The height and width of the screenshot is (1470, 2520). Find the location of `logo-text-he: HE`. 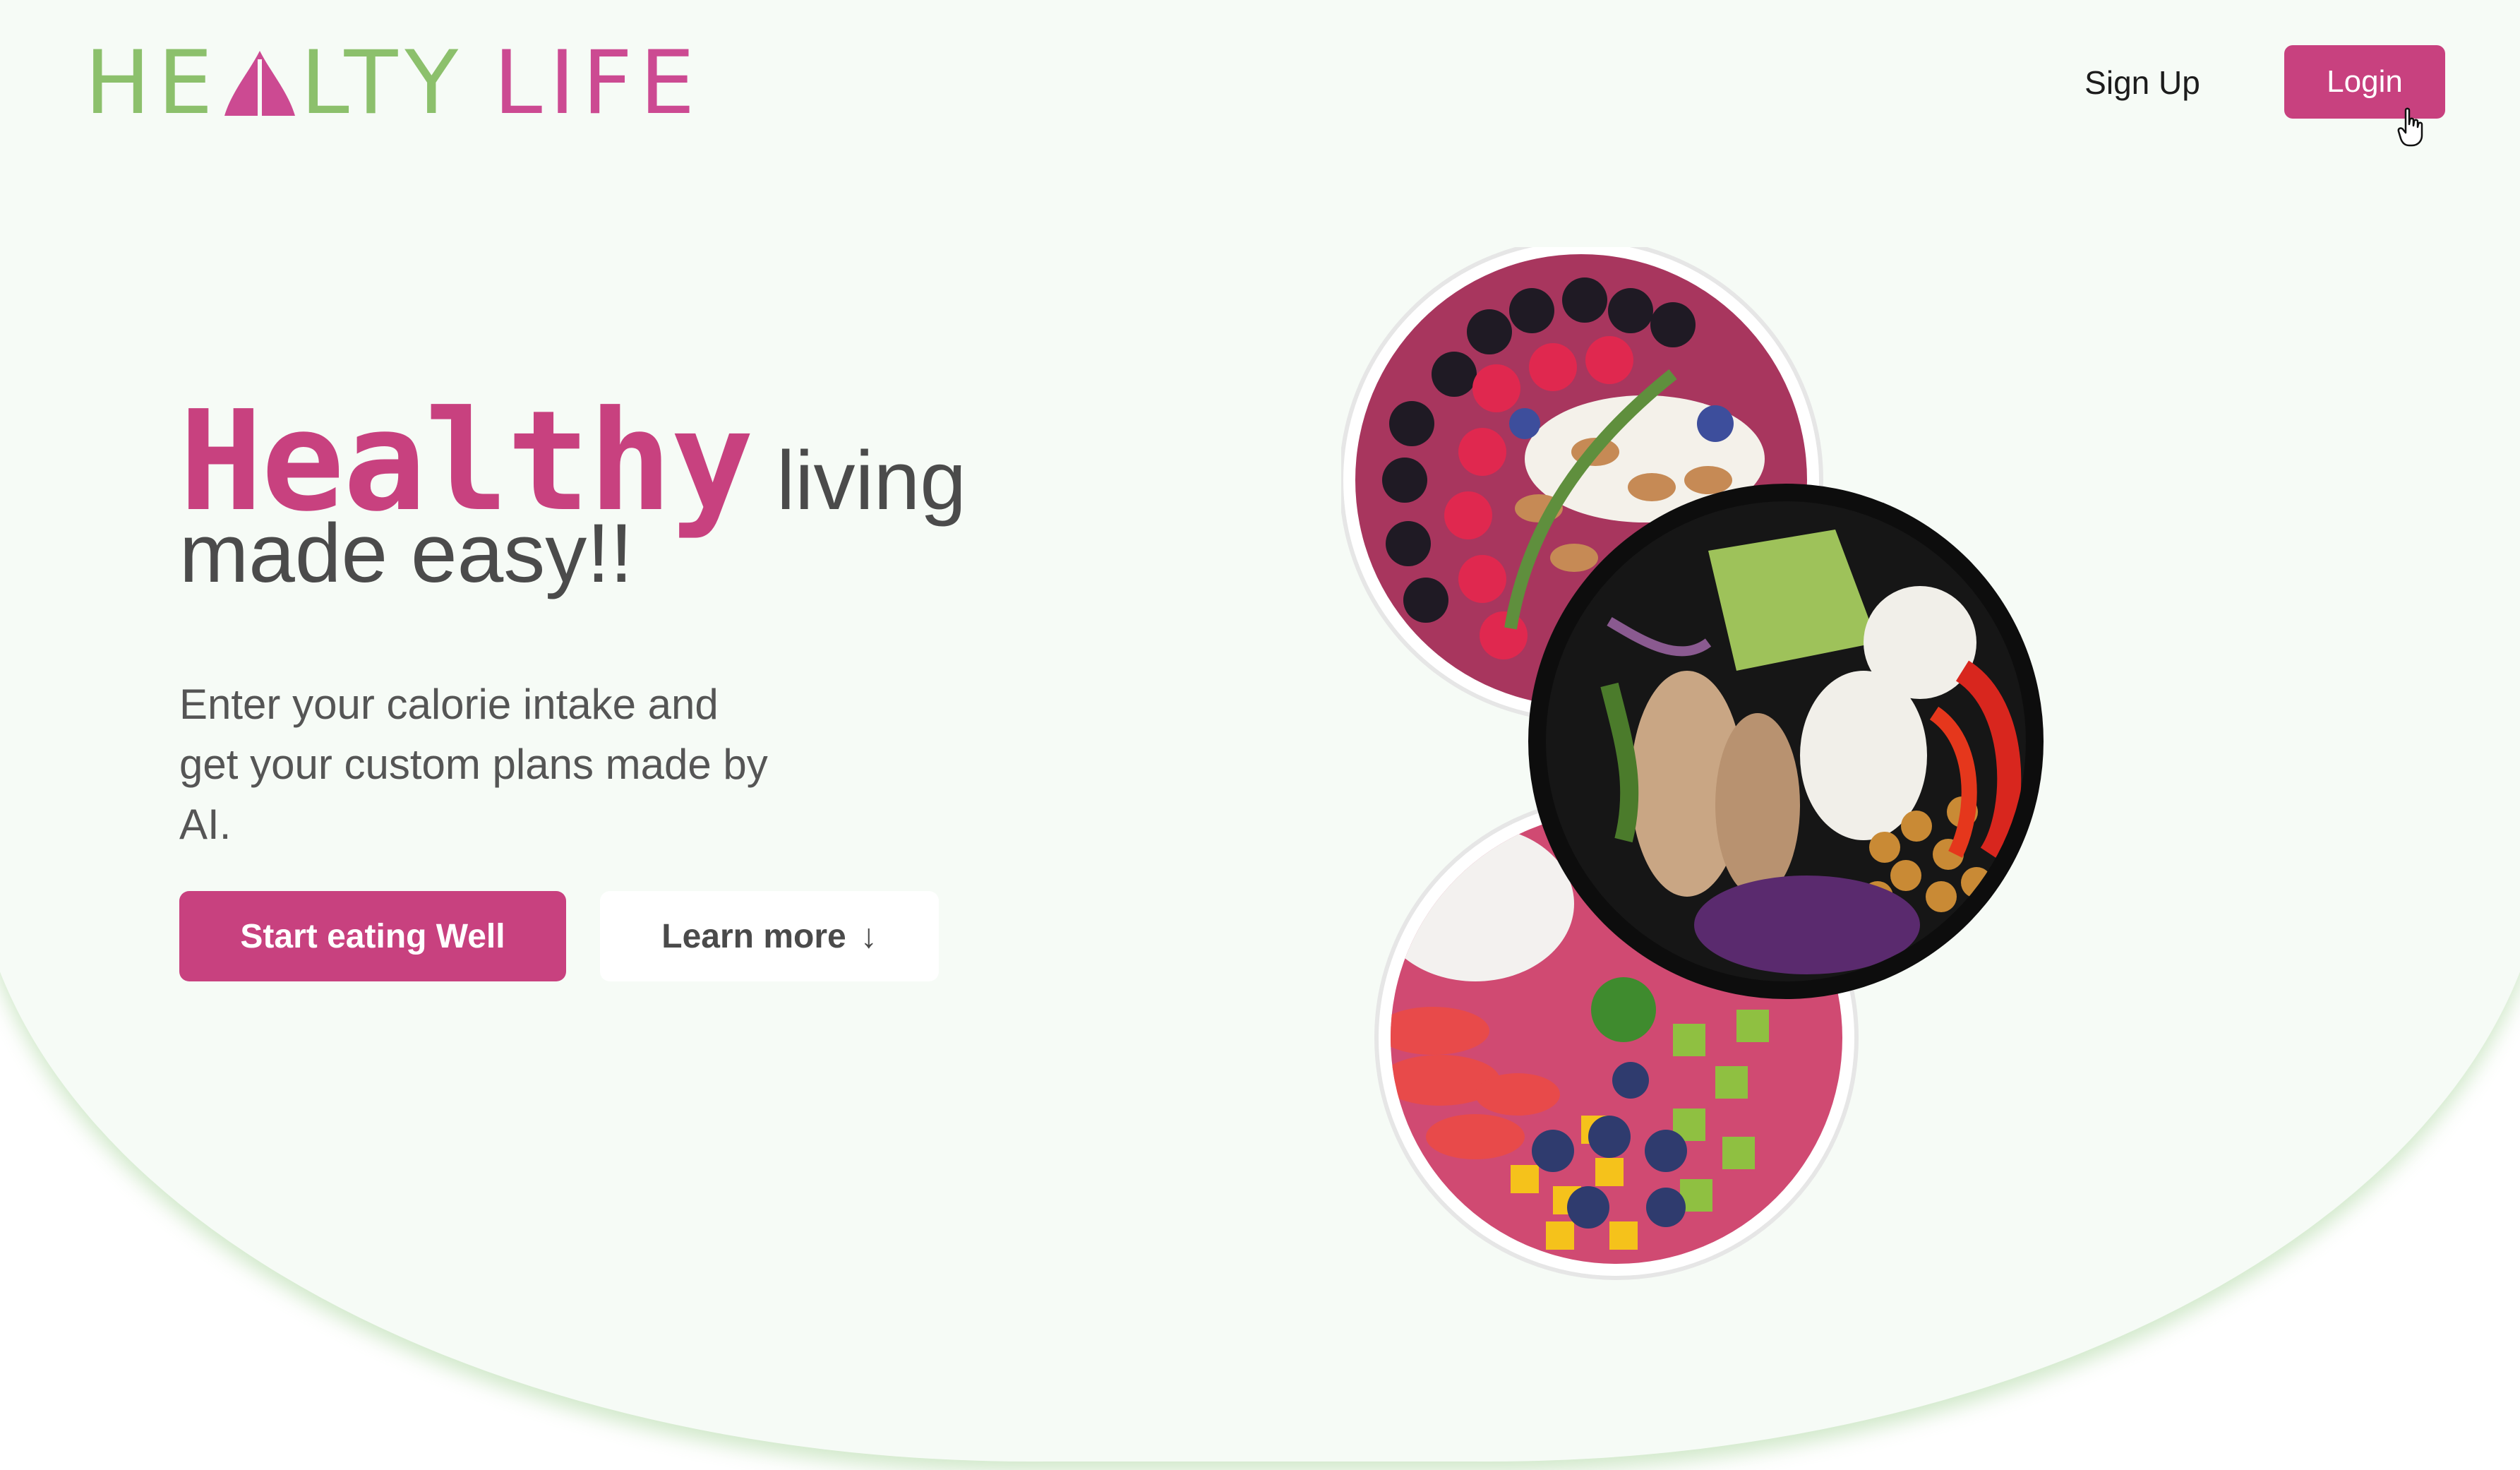

logo-text-he: HE is located at coordinates (153, 83).